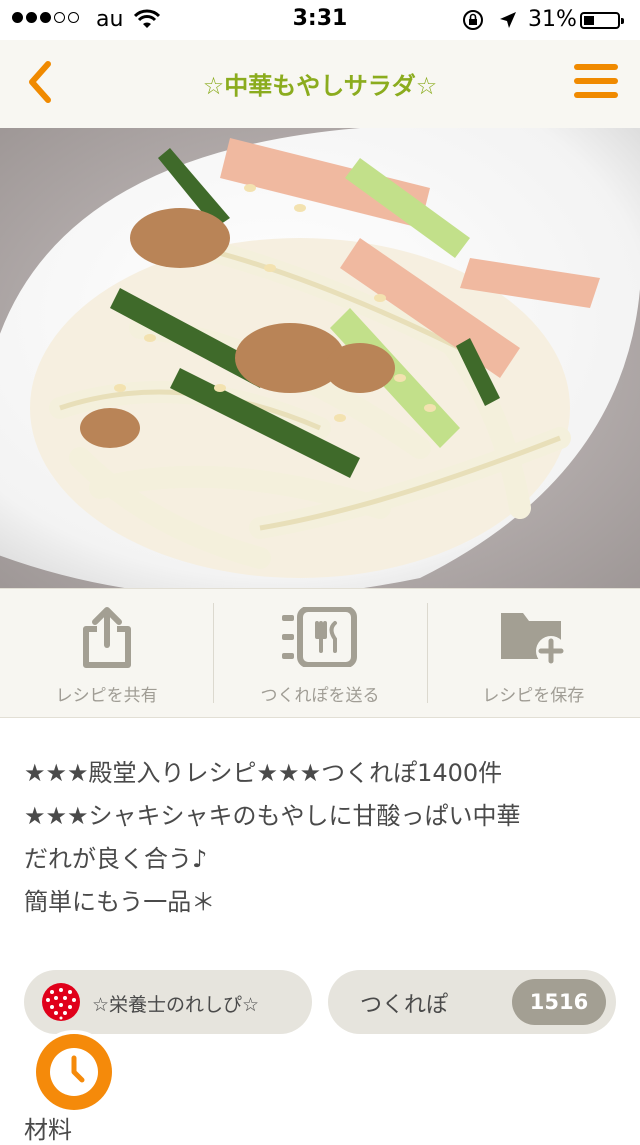  What do you see at coordinates (473, 20) in the screenshot?
I see `rotation-lock-icon` at bounding box center [473, 20].